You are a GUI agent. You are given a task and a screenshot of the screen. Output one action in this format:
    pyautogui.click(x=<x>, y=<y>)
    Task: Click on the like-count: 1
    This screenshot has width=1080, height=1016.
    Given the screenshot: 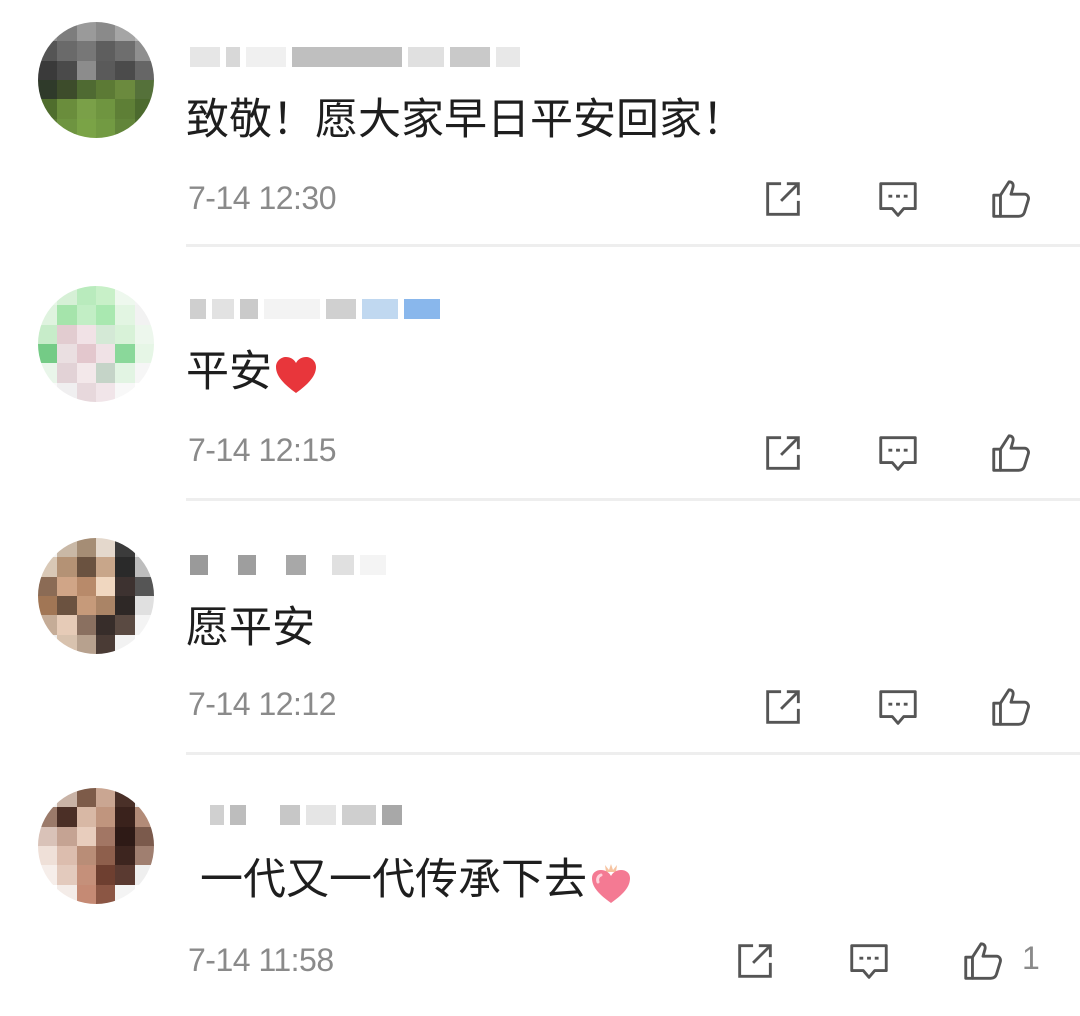 What is the action you would take?
    pyautogui.click(x=1031, y=958)
    